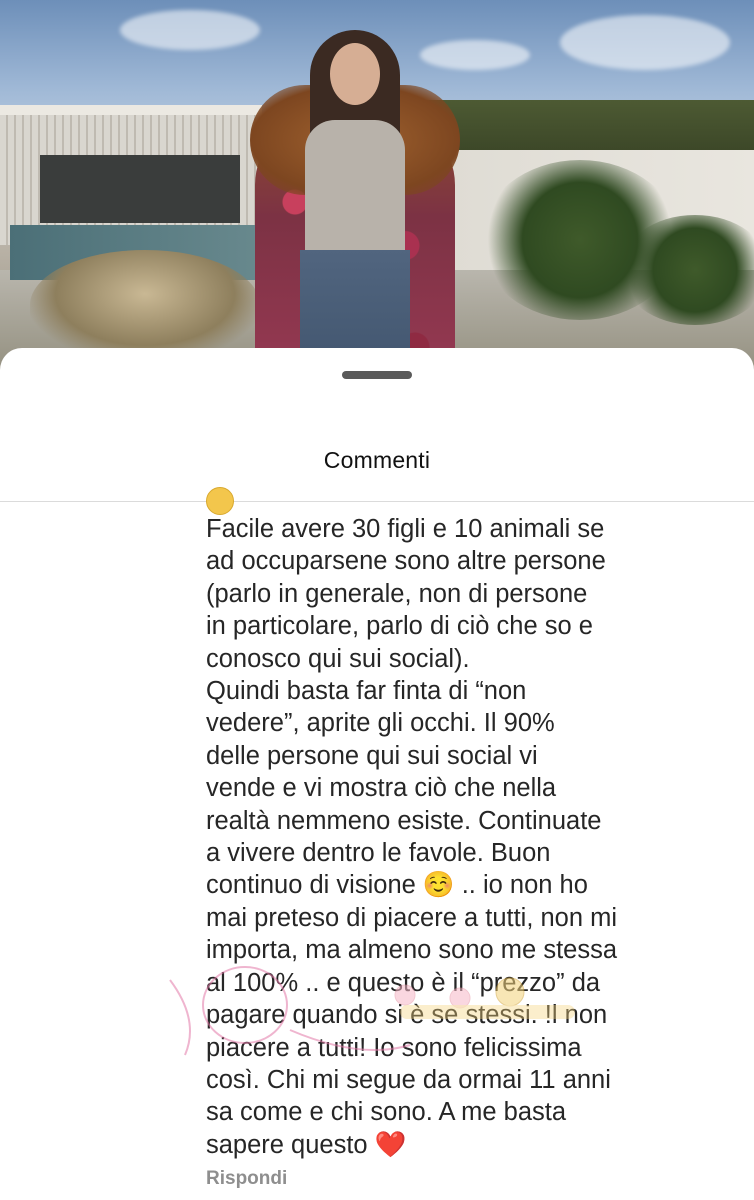 The height and width of the screenshot is (1200, 754). I want to click on person-figure, so click(355, 212).